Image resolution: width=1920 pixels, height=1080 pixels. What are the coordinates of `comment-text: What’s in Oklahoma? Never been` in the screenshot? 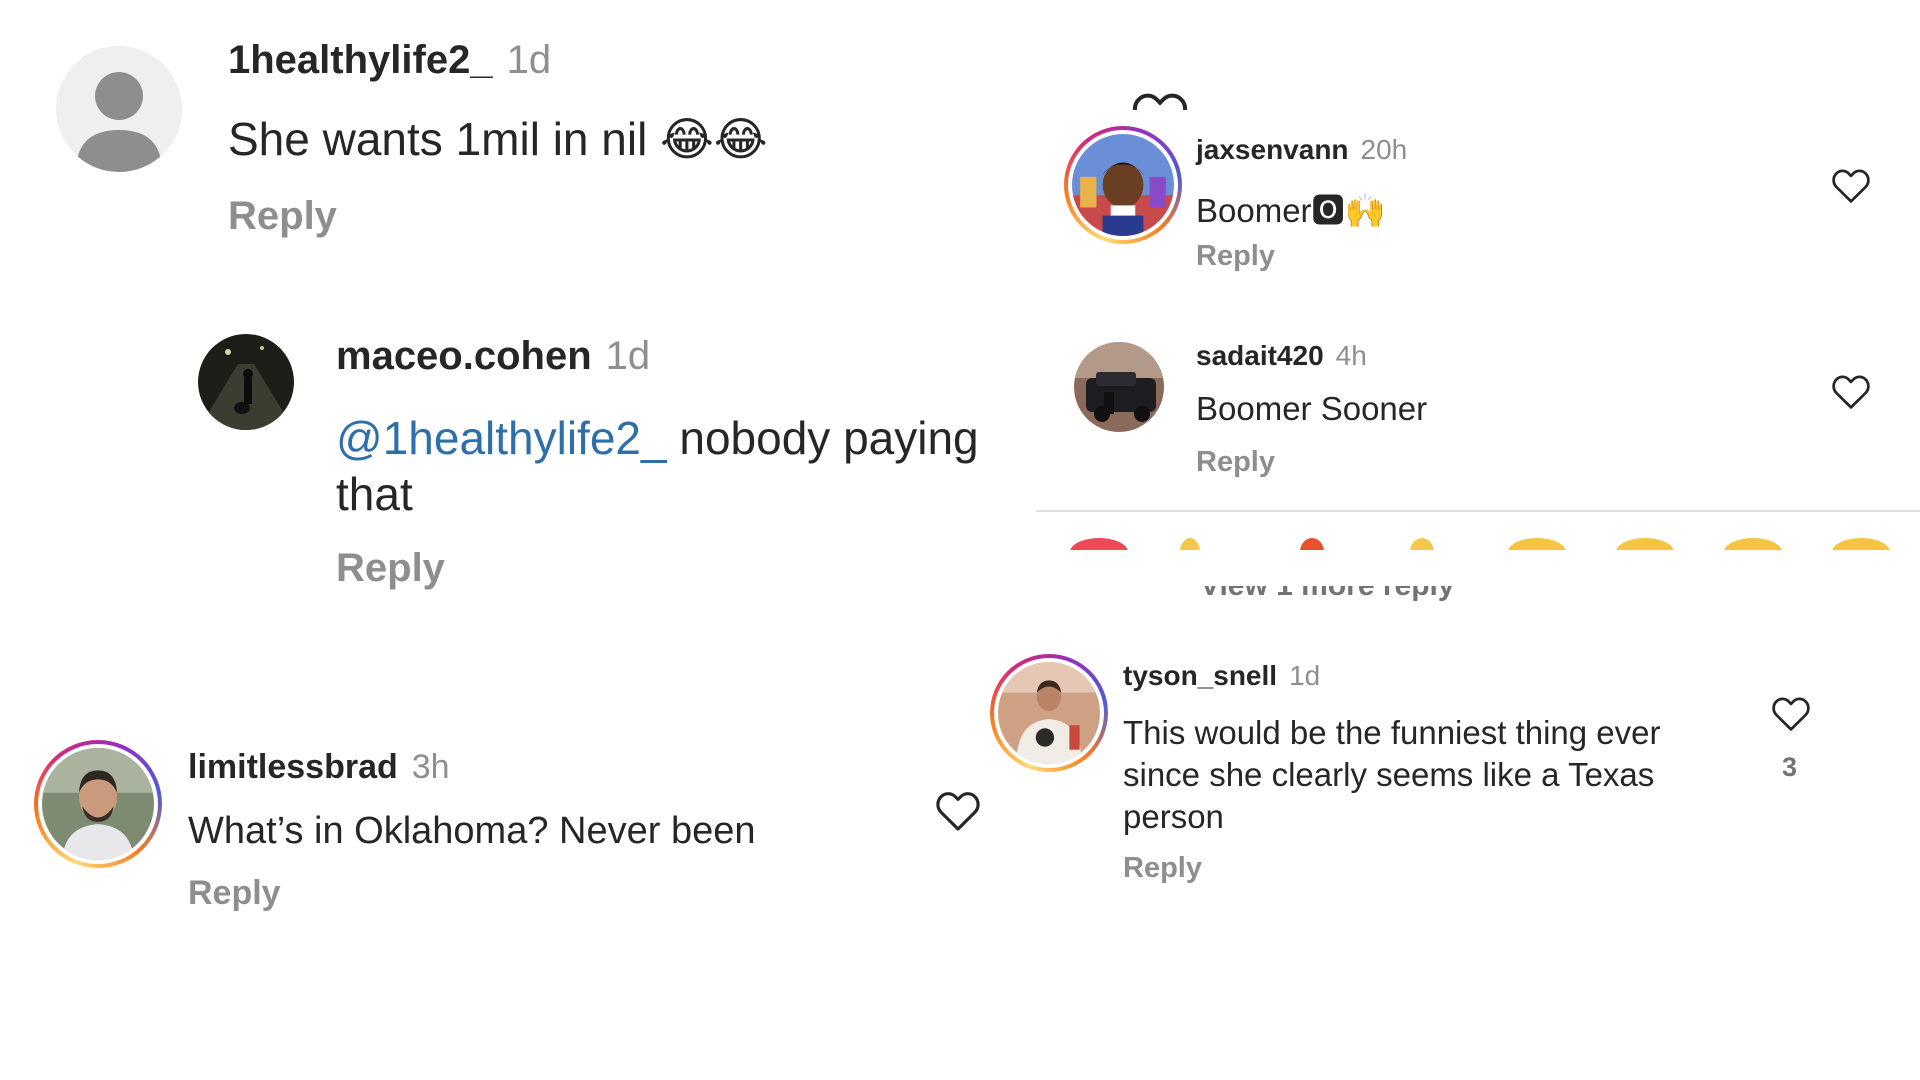 It's located at (472, 831).